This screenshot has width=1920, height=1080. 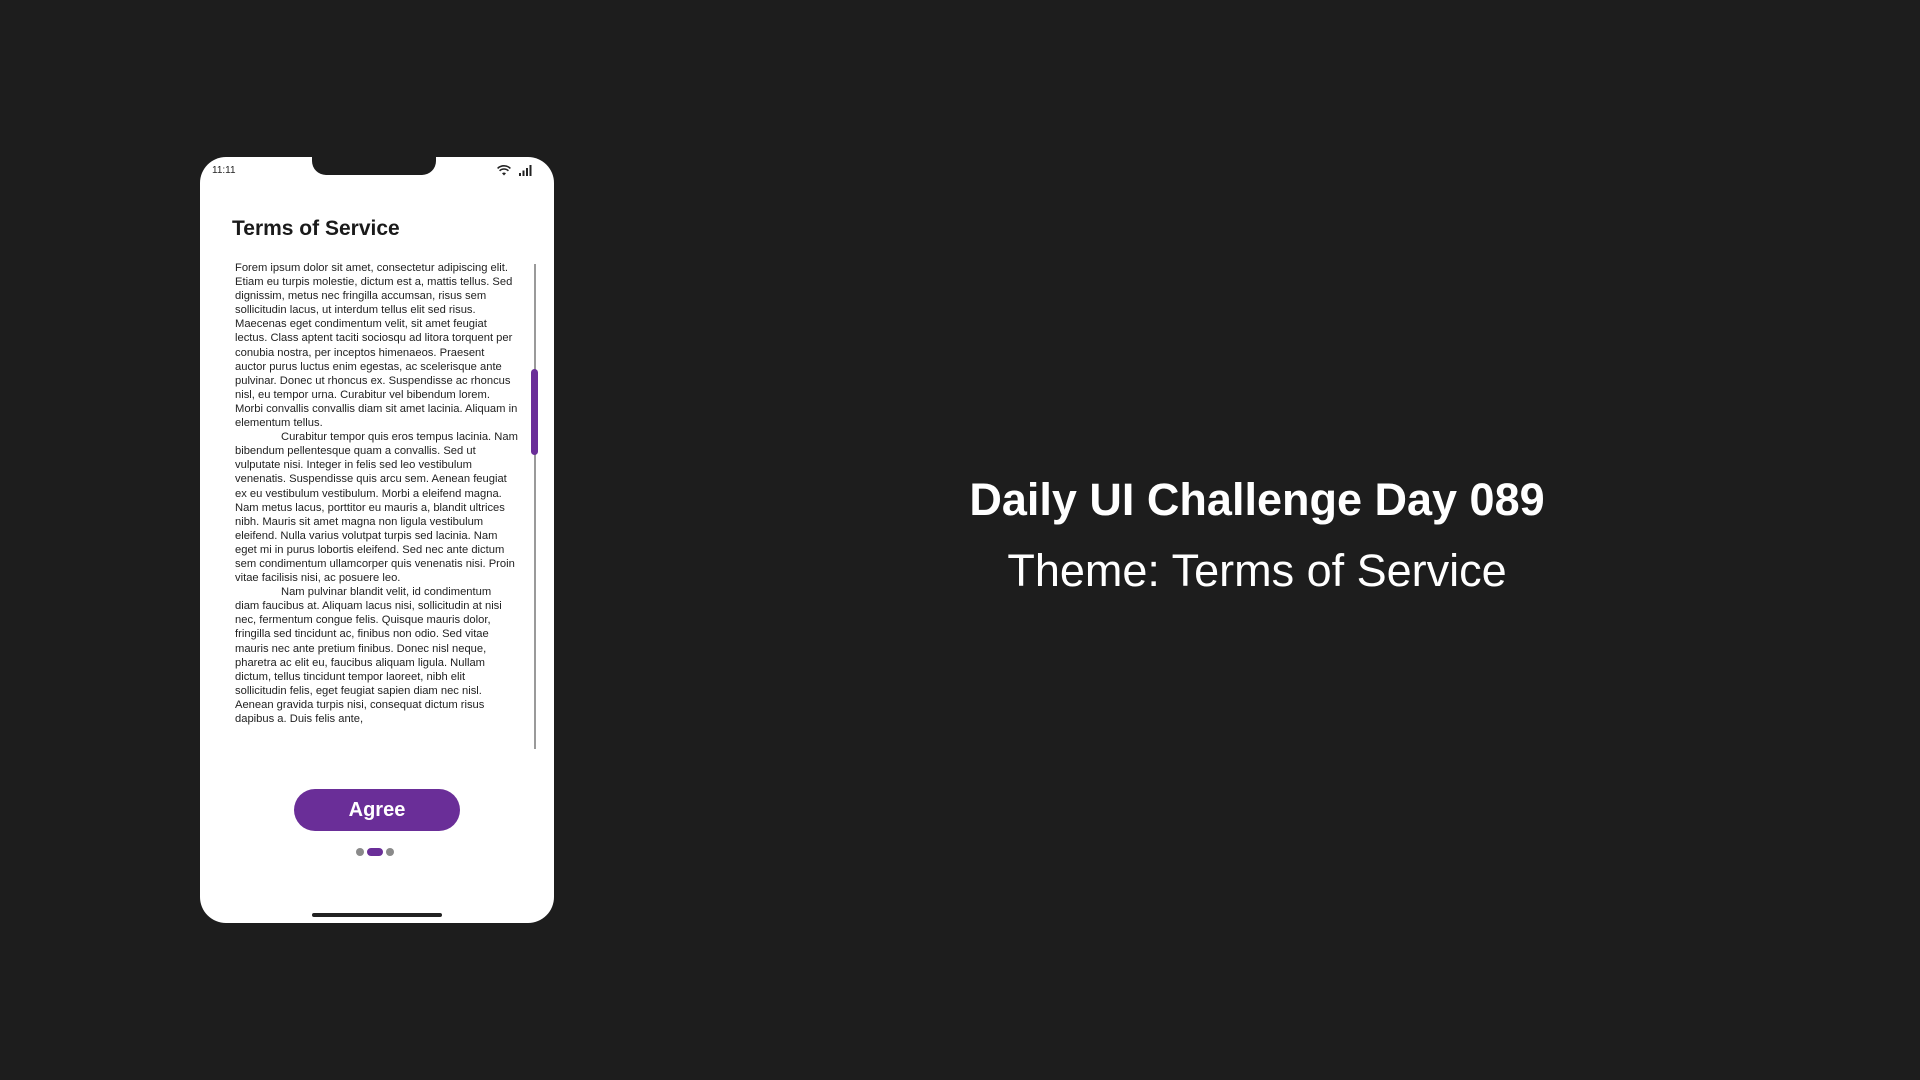 I want to click on page-dot-active, so click(x=375, y=852).